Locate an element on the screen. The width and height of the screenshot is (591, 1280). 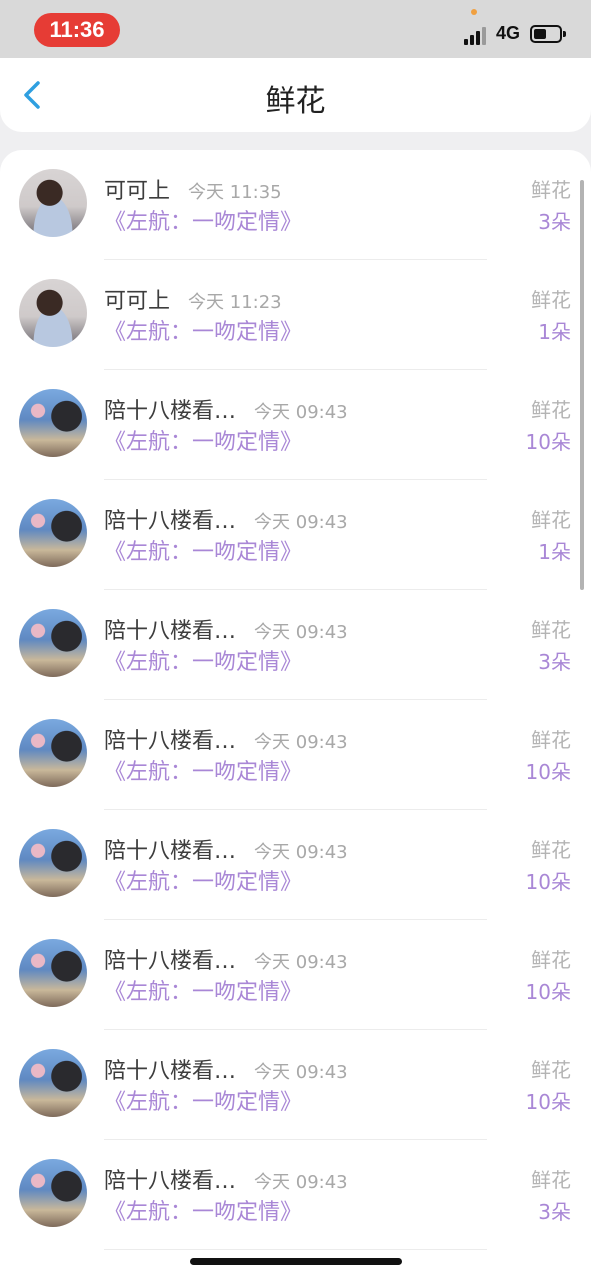
signal-icon is located at coordinates (477, 35).